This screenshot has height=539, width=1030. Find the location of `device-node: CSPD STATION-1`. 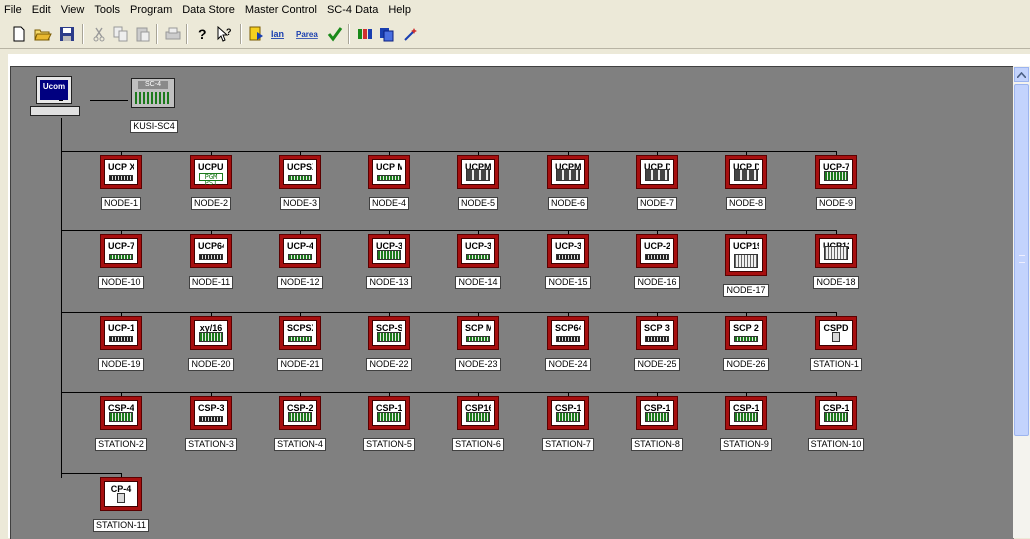

device-node: CSPD STATION-1 is located at coordinates (836, 344).